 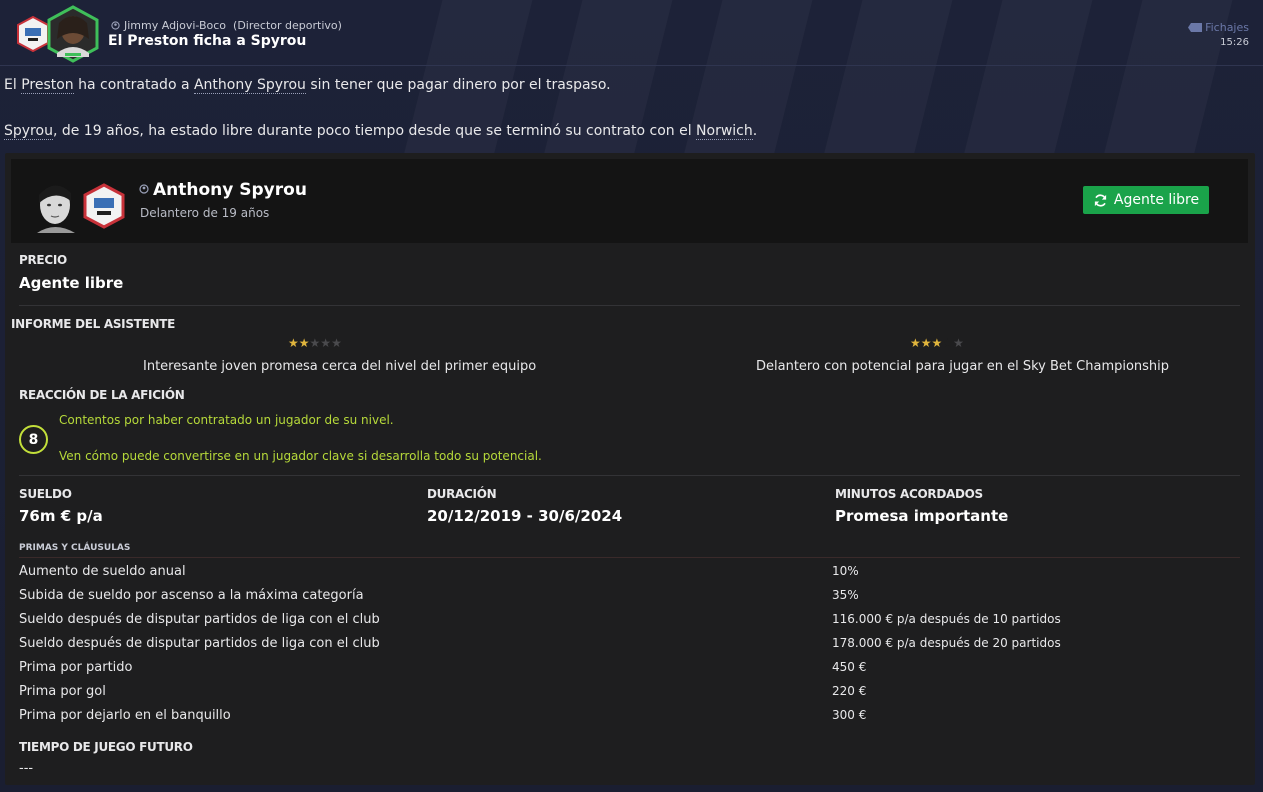 I want to click on minutes-label: MINUTOS ACORDADOS, so click(x=909, y=494).